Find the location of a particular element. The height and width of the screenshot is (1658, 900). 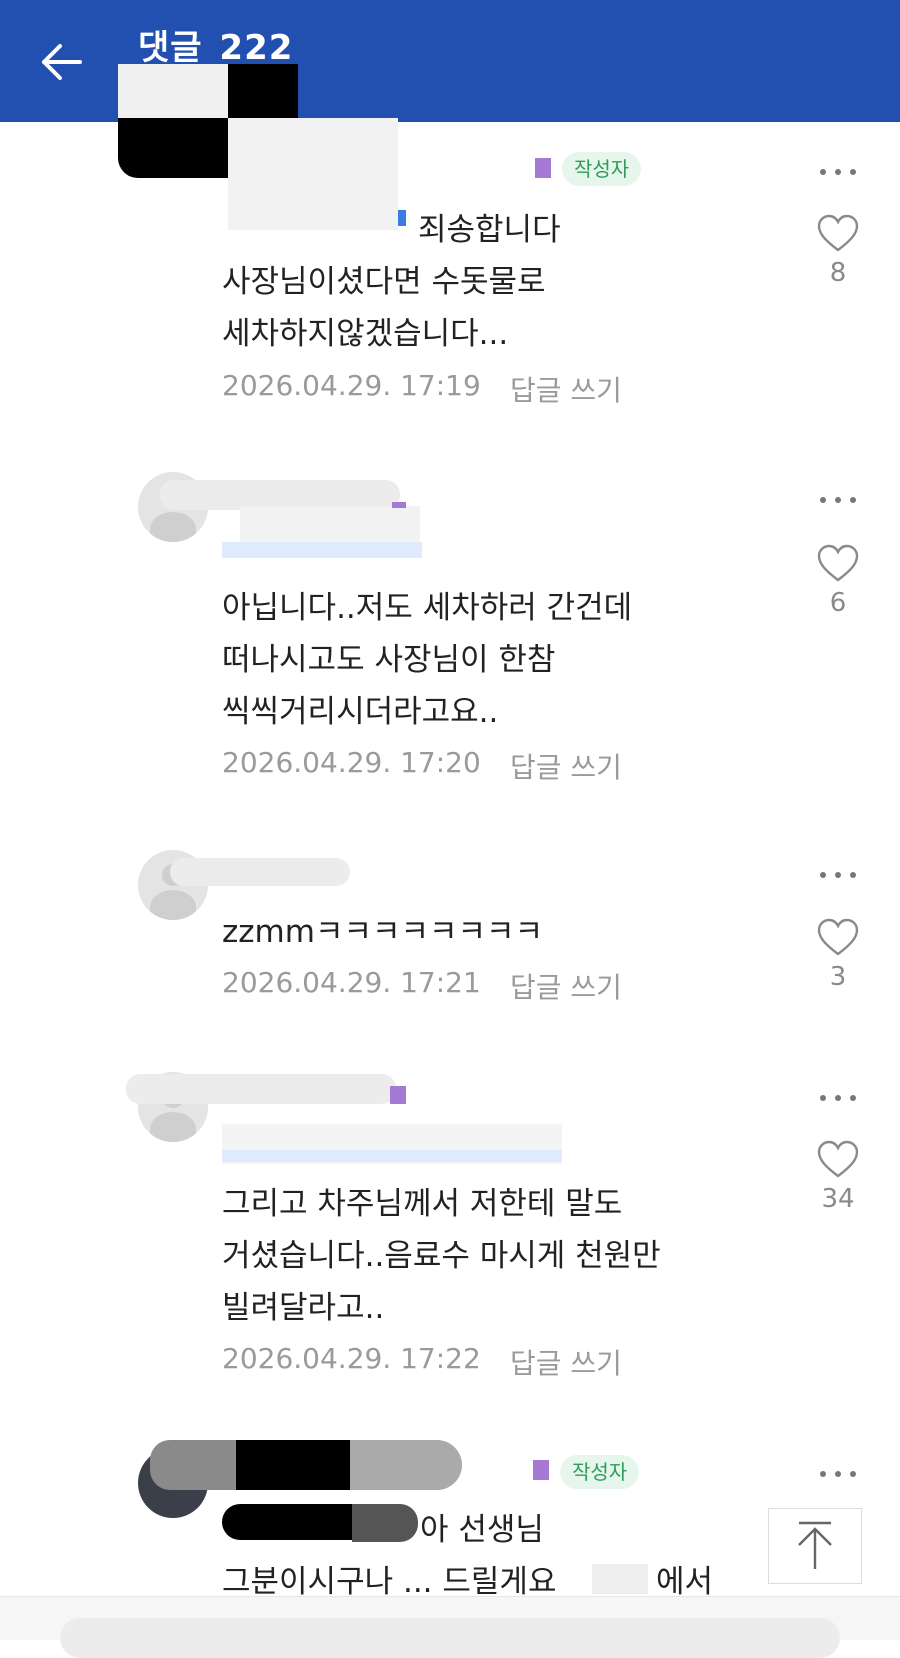

like-count: 6 is located at coordinates (838, 603).